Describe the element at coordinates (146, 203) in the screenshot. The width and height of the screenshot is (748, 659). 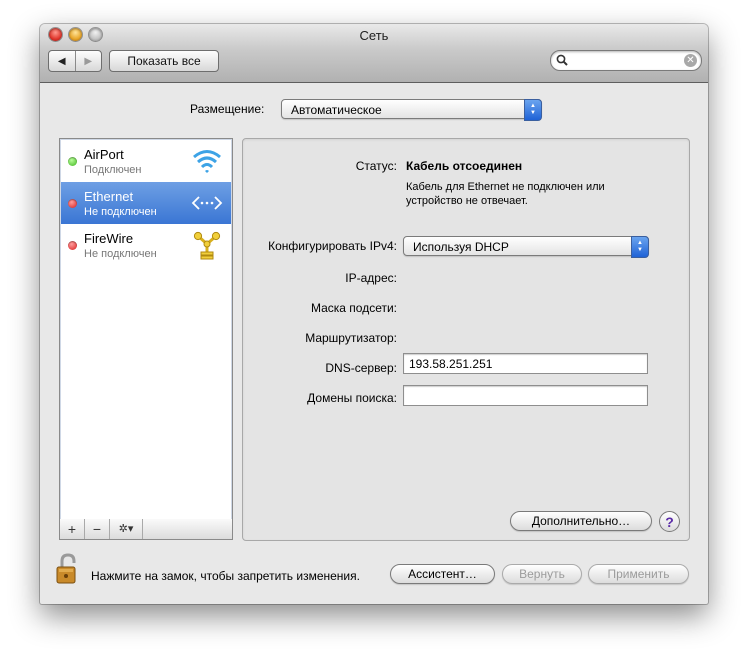
I see `service-item-ethernet: Ethernet Не подключен` at that location.